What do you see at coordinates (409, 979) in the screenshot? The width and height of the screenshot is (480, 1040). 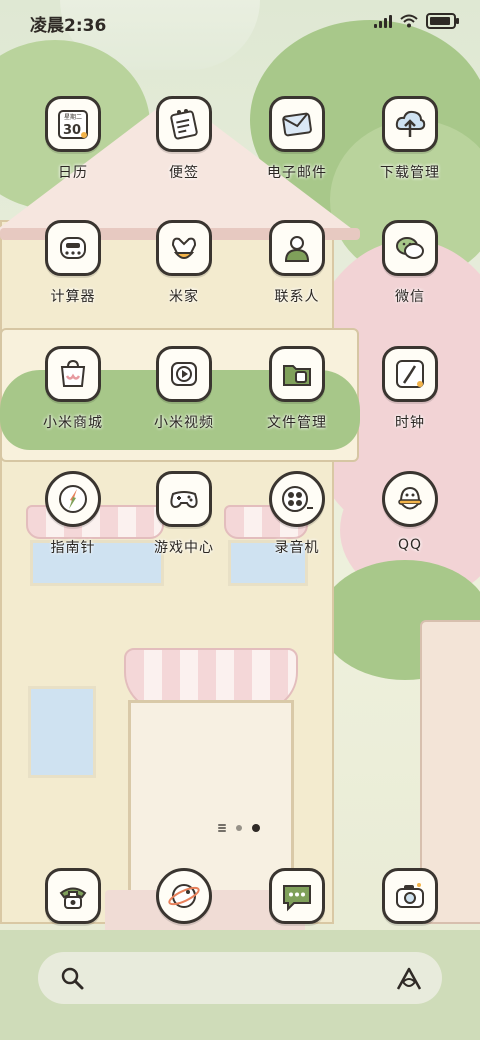 I see `assistant-icon` at bounding box center [409, 979].